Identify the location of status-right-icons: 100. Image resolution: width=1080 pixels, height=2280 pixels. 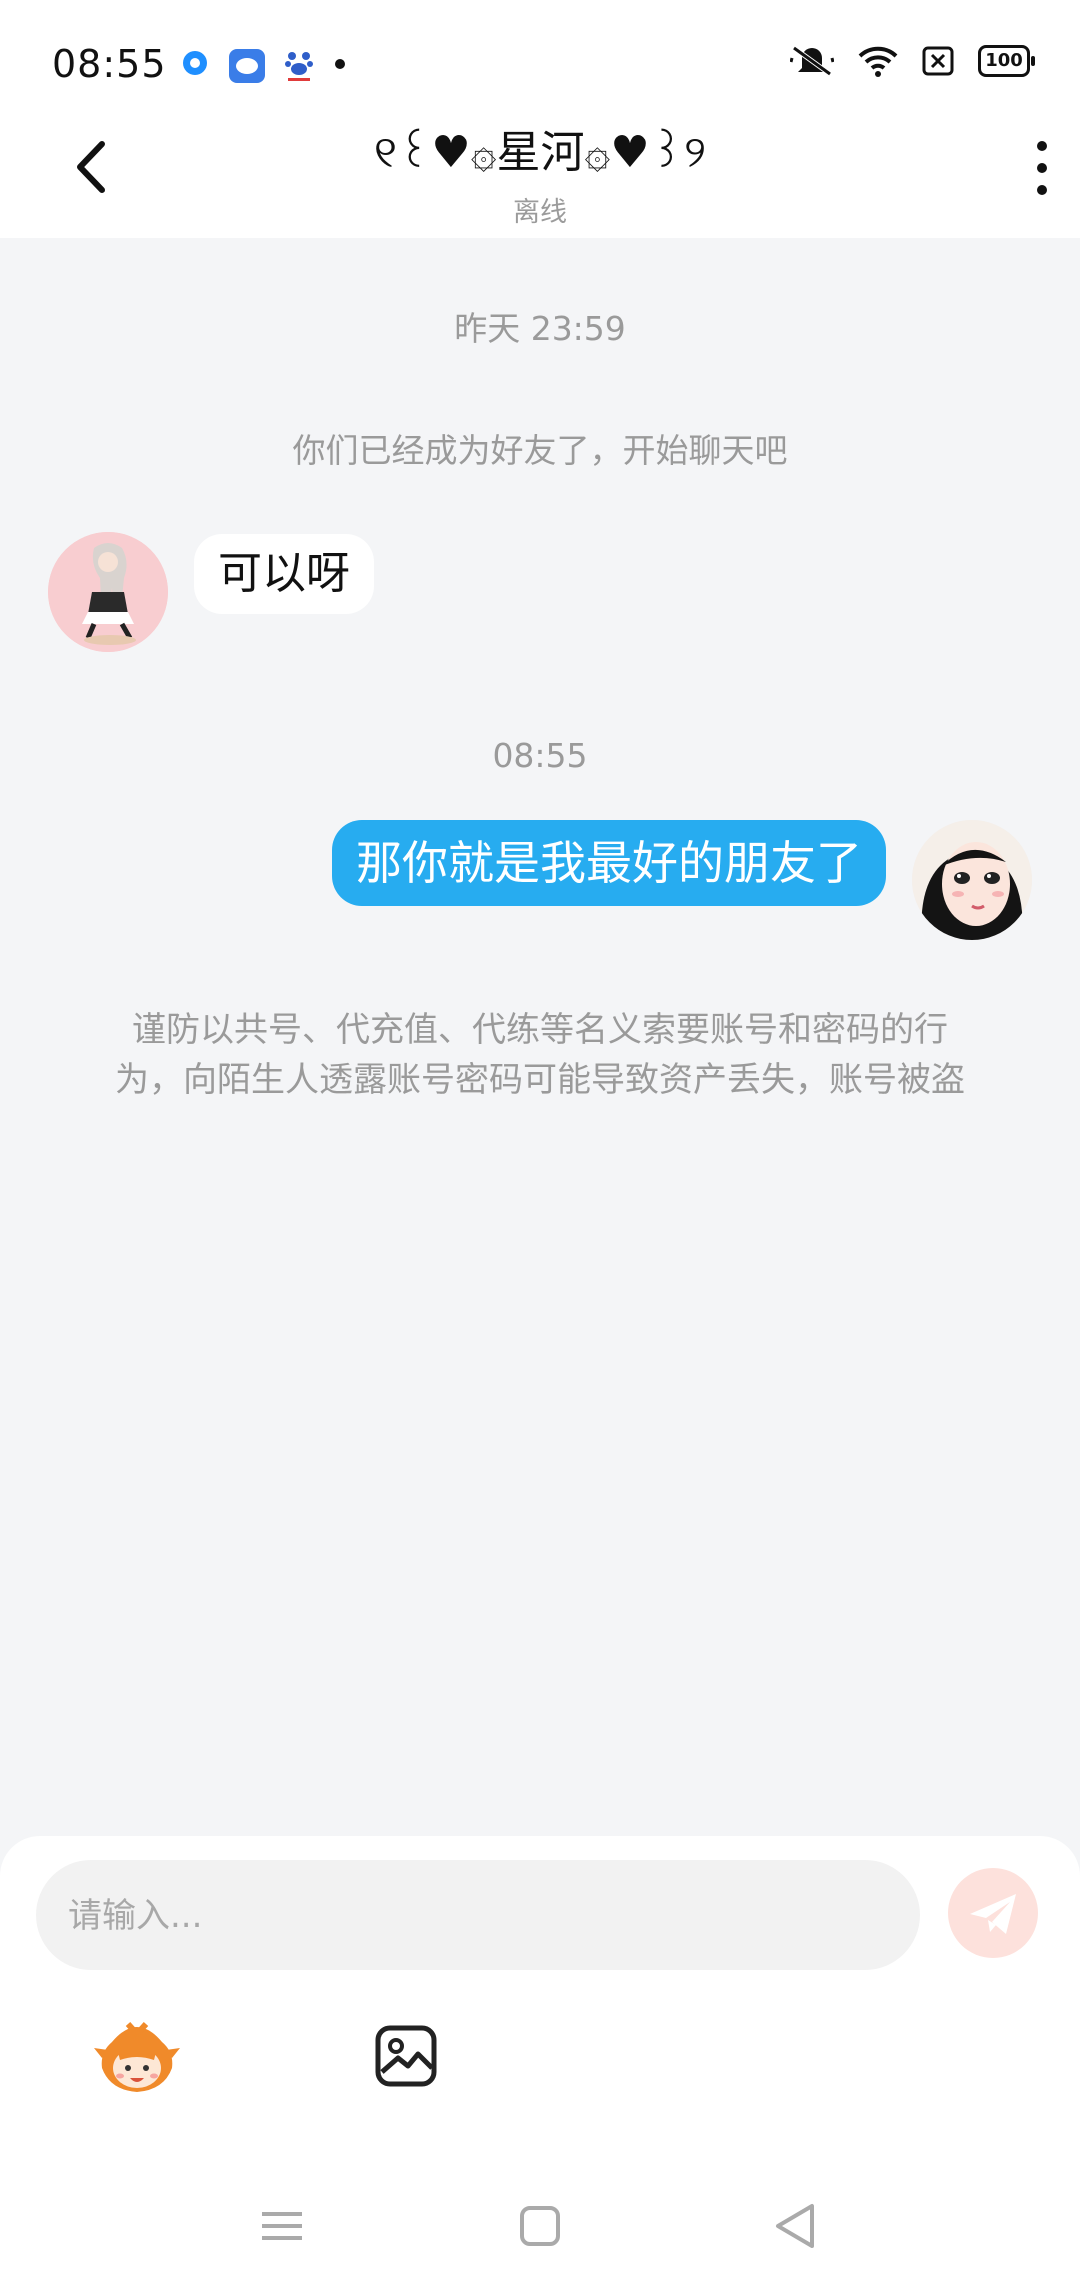
(912, 61).